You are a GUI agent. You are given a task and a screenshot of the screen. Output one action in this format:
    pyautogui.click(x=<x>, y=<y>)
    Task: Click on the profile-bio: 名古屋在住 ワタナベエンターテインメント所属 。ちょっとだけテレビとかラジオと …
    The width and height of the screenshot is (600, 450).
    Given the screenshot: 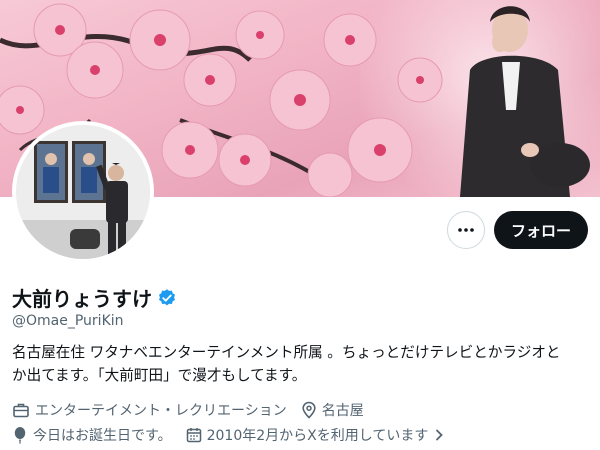 What is the action you would take?
    pyautogui.click(x=302, y=364)
    